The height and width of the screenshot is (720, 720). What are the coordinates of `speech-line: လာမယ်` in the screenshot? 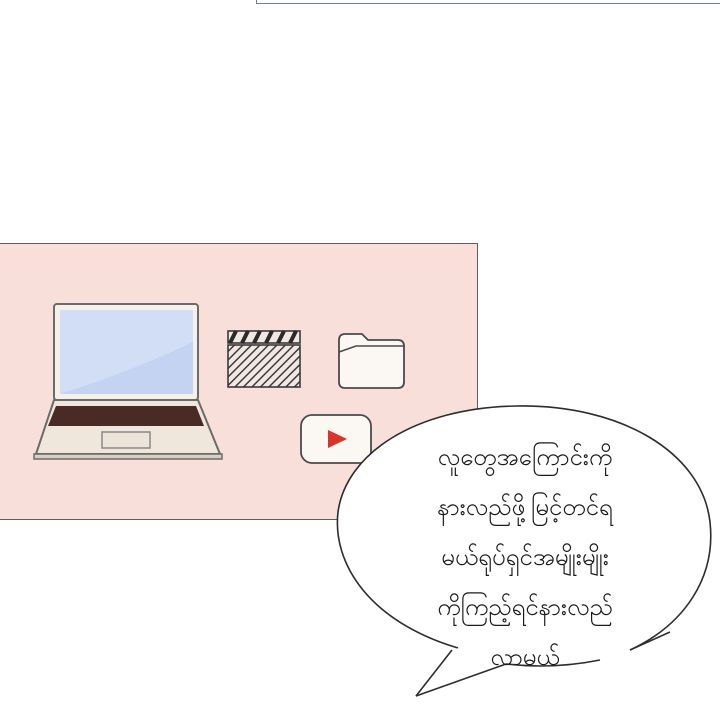 It's located at (525, 657).